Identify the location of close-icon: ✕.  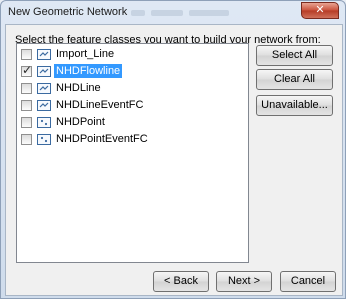
(320, 10).